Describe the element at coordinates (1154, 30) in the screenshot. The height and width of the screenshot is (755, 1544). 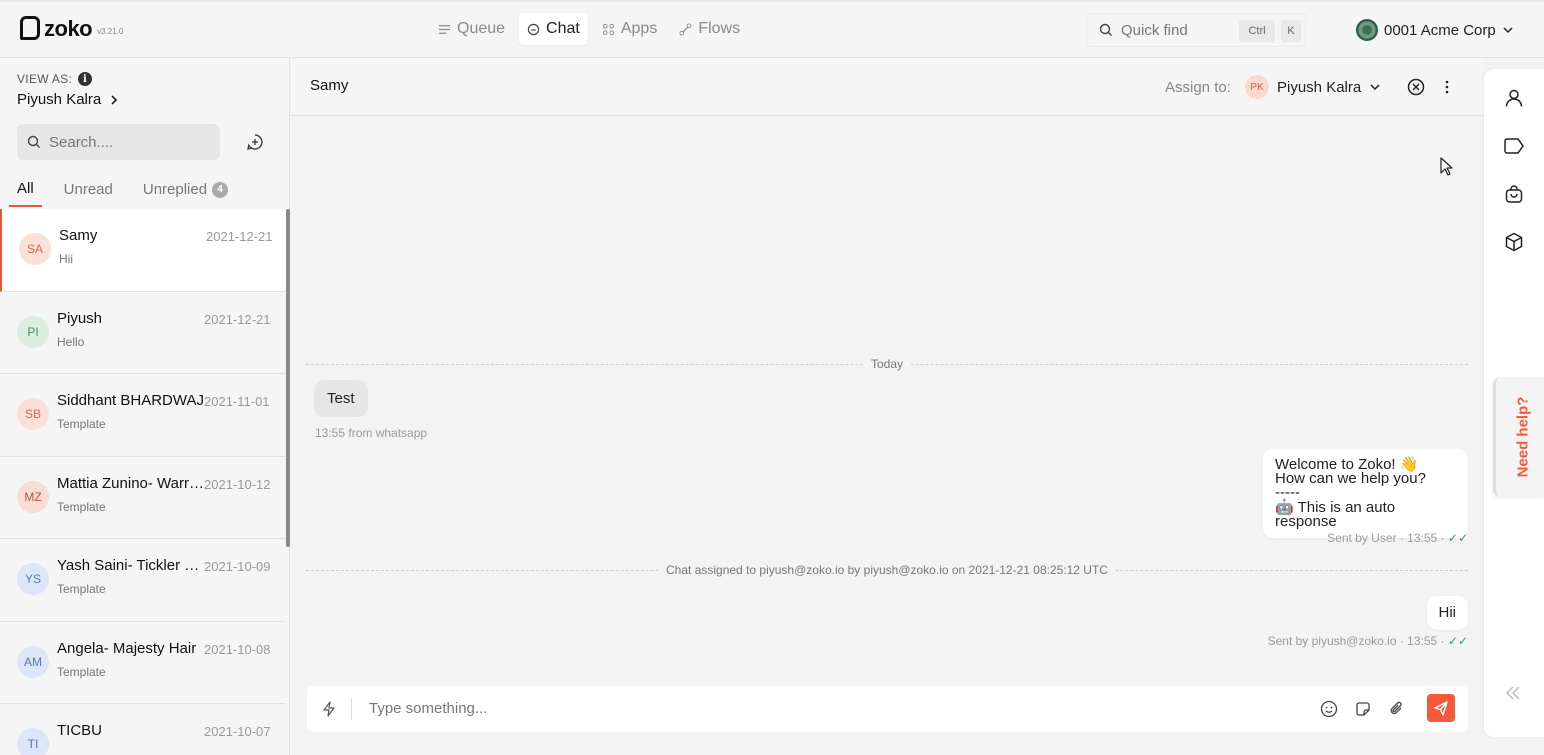
I see `quick-find-label: Quick find` at that location.